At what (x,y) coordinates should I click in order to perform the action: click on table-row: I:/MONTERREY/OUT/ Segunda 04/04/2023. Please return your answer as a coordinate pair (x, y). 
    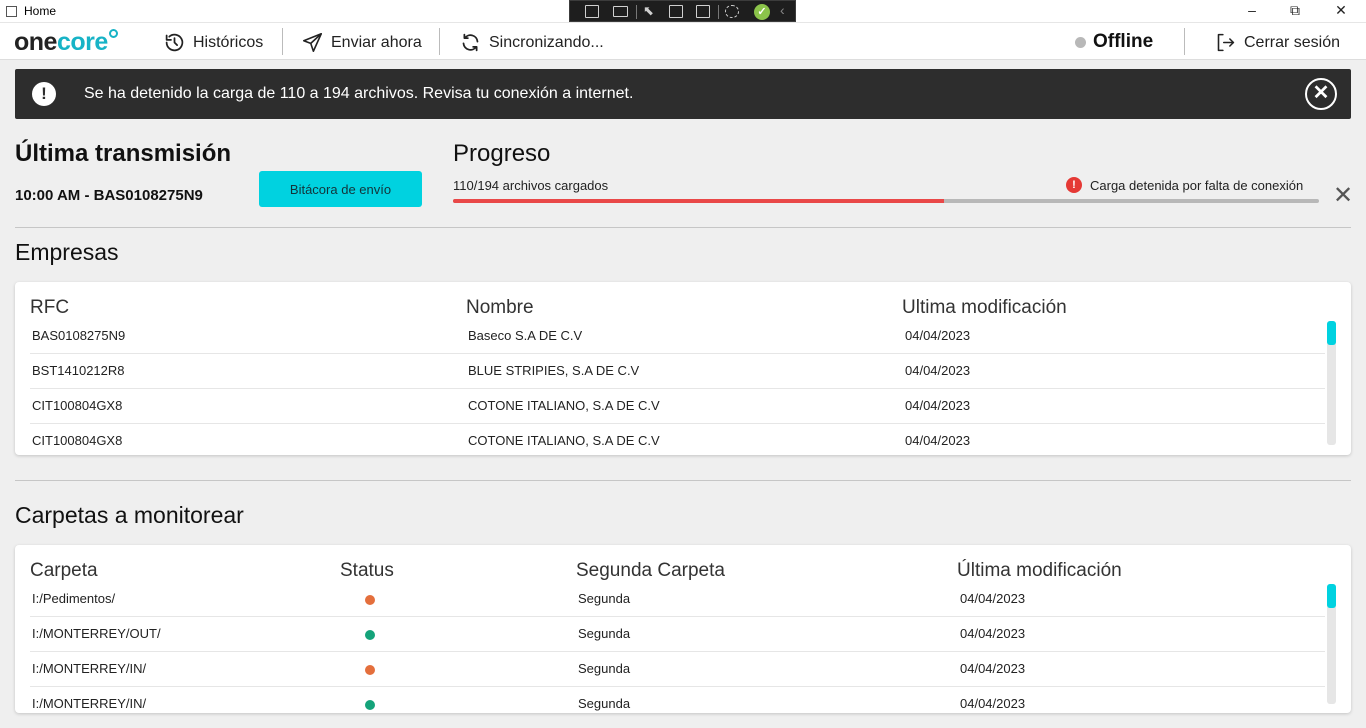
    Looking at the image, I should click on (677, 634).